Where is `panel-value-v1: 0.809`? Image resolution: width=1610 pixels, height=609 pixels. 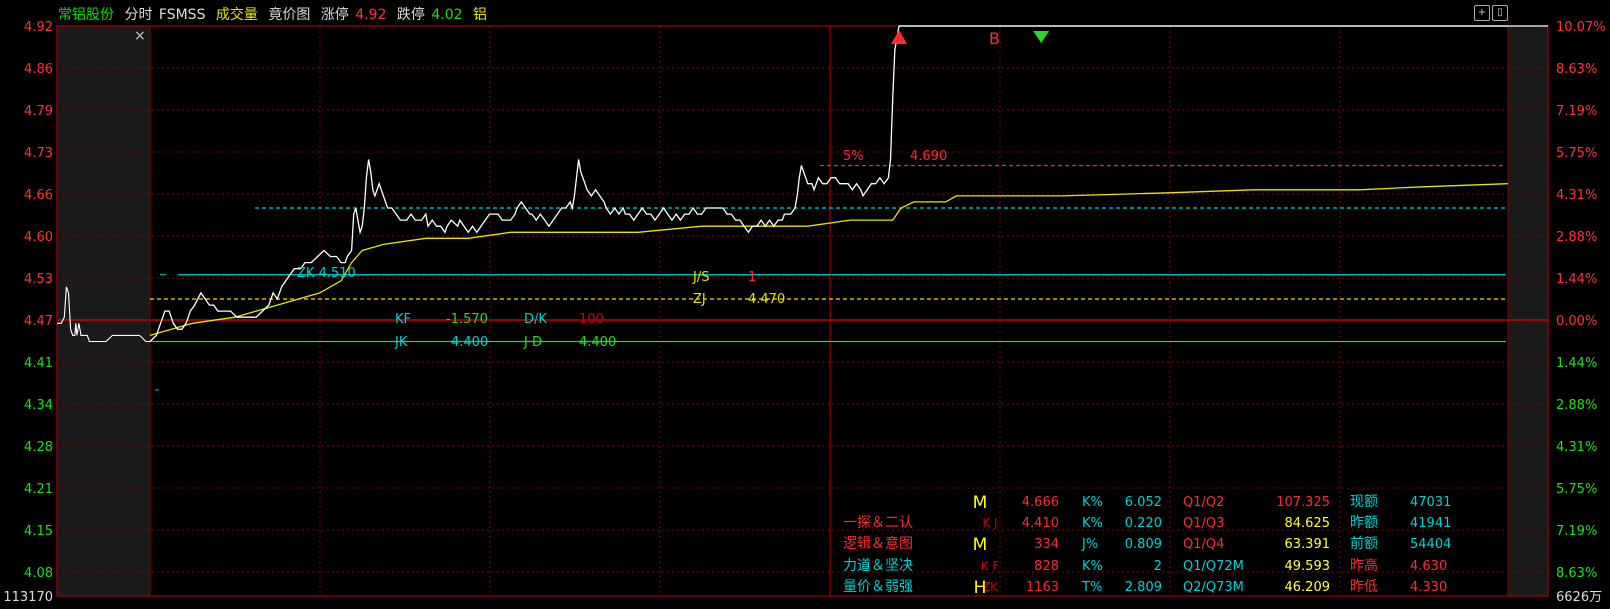
panel-value-v1: 0.809 is located at coordinates (1143, 544).